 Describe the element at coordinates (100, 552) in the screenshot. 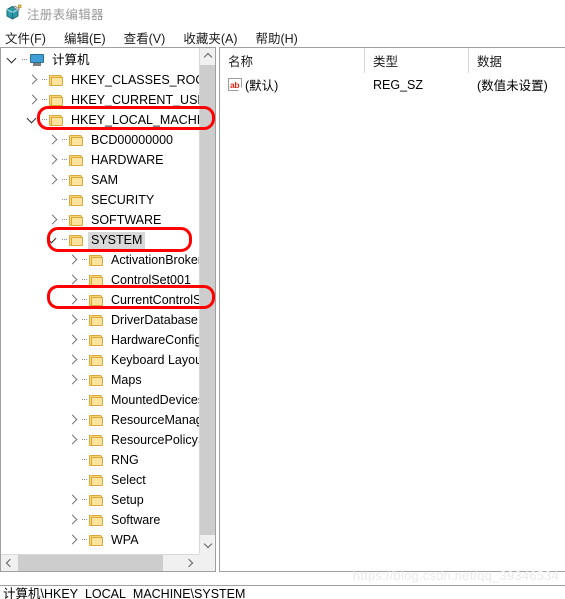

I see `tree-item: HKEY_USERS` at that location.